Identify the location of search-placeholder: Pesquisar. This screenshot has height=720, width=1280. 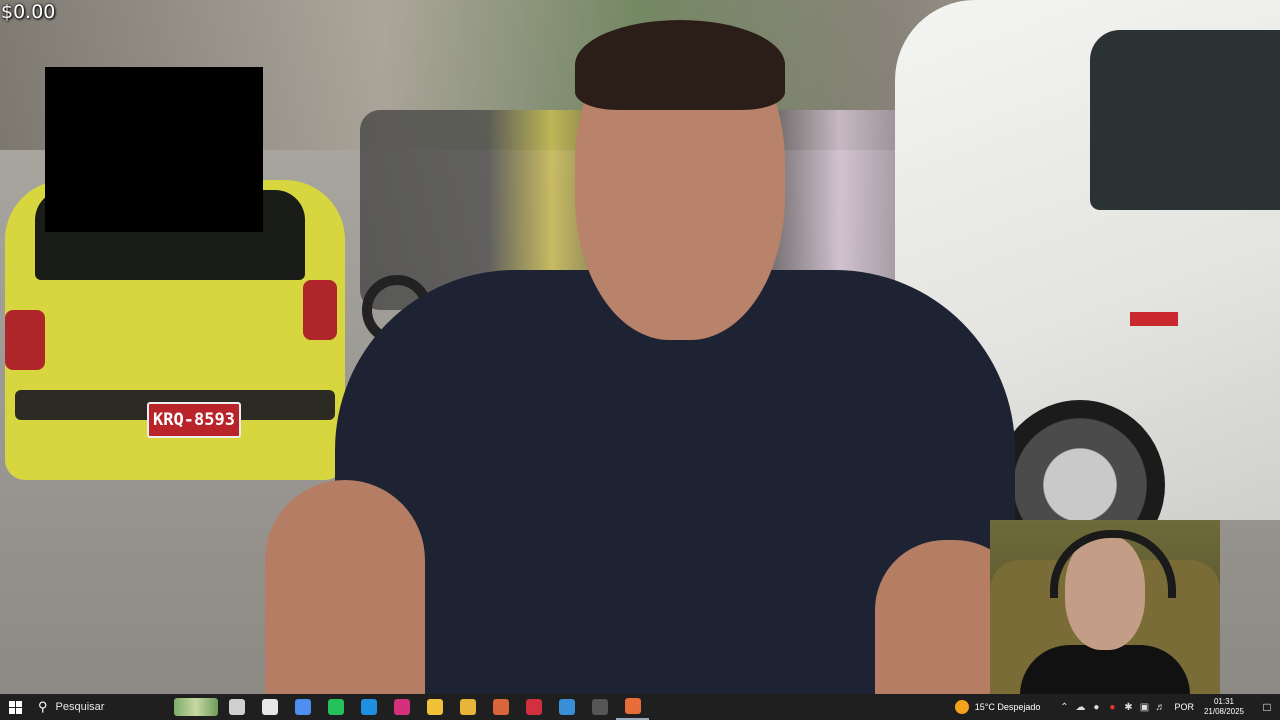
(80, 707).